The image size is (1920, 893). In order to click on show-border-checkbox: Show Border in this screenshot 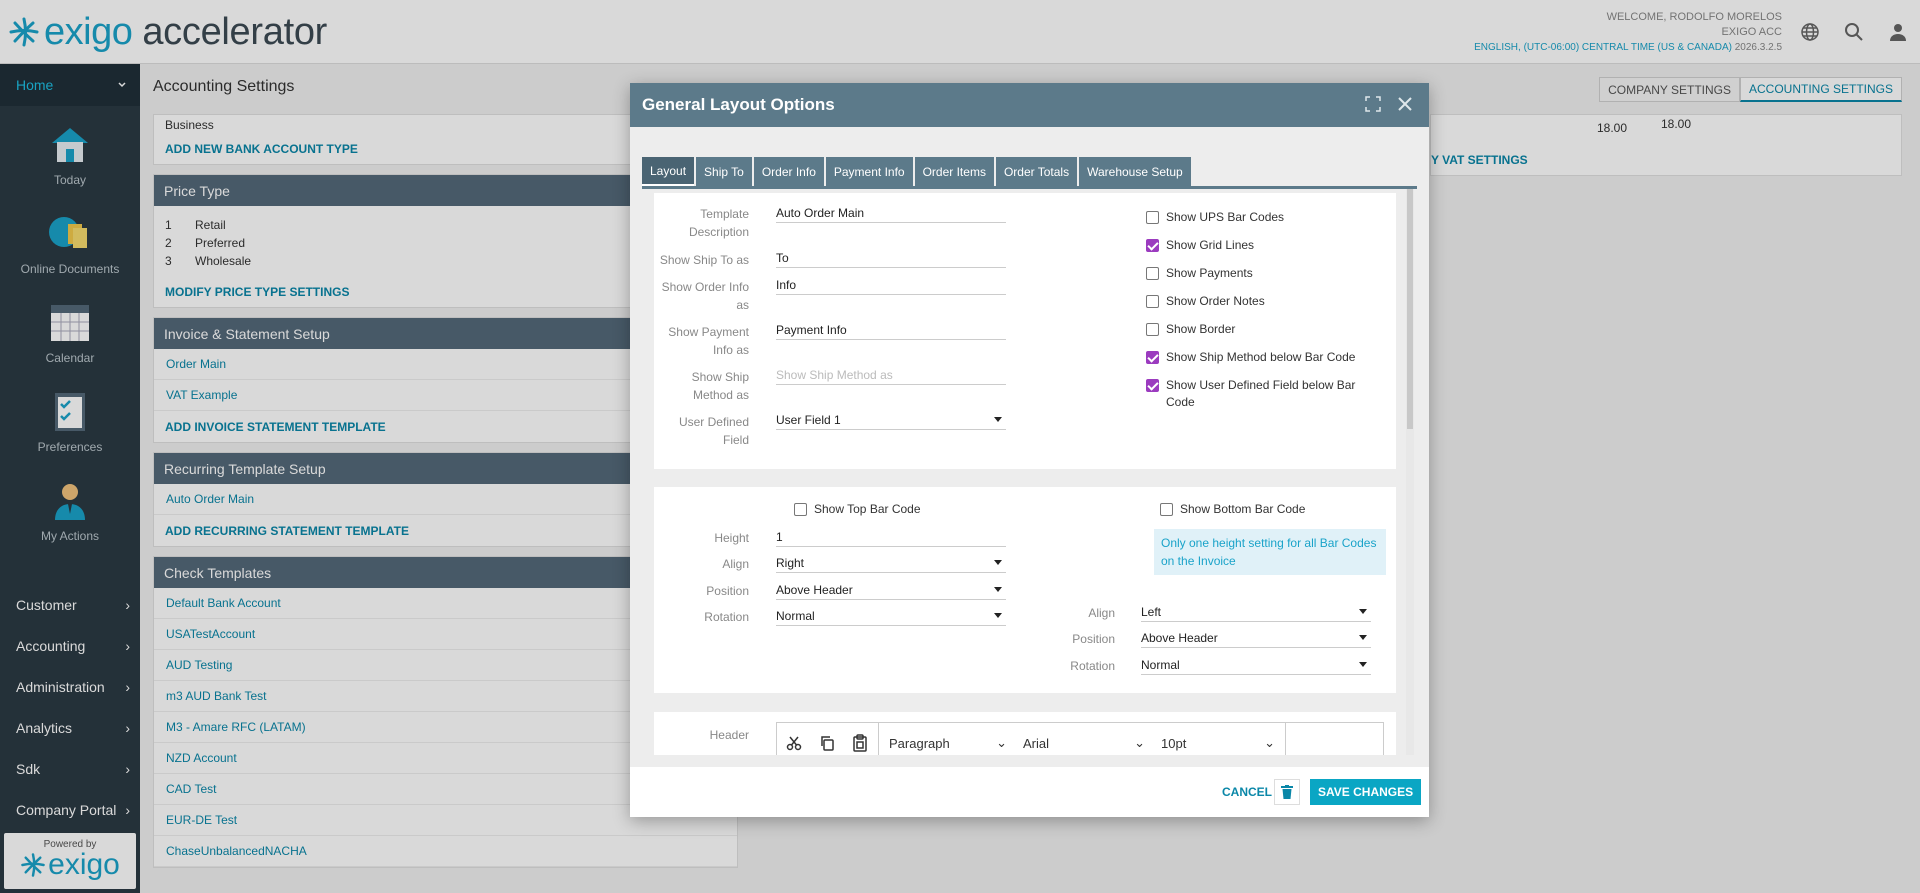, I will do `click(1190, 329)`.